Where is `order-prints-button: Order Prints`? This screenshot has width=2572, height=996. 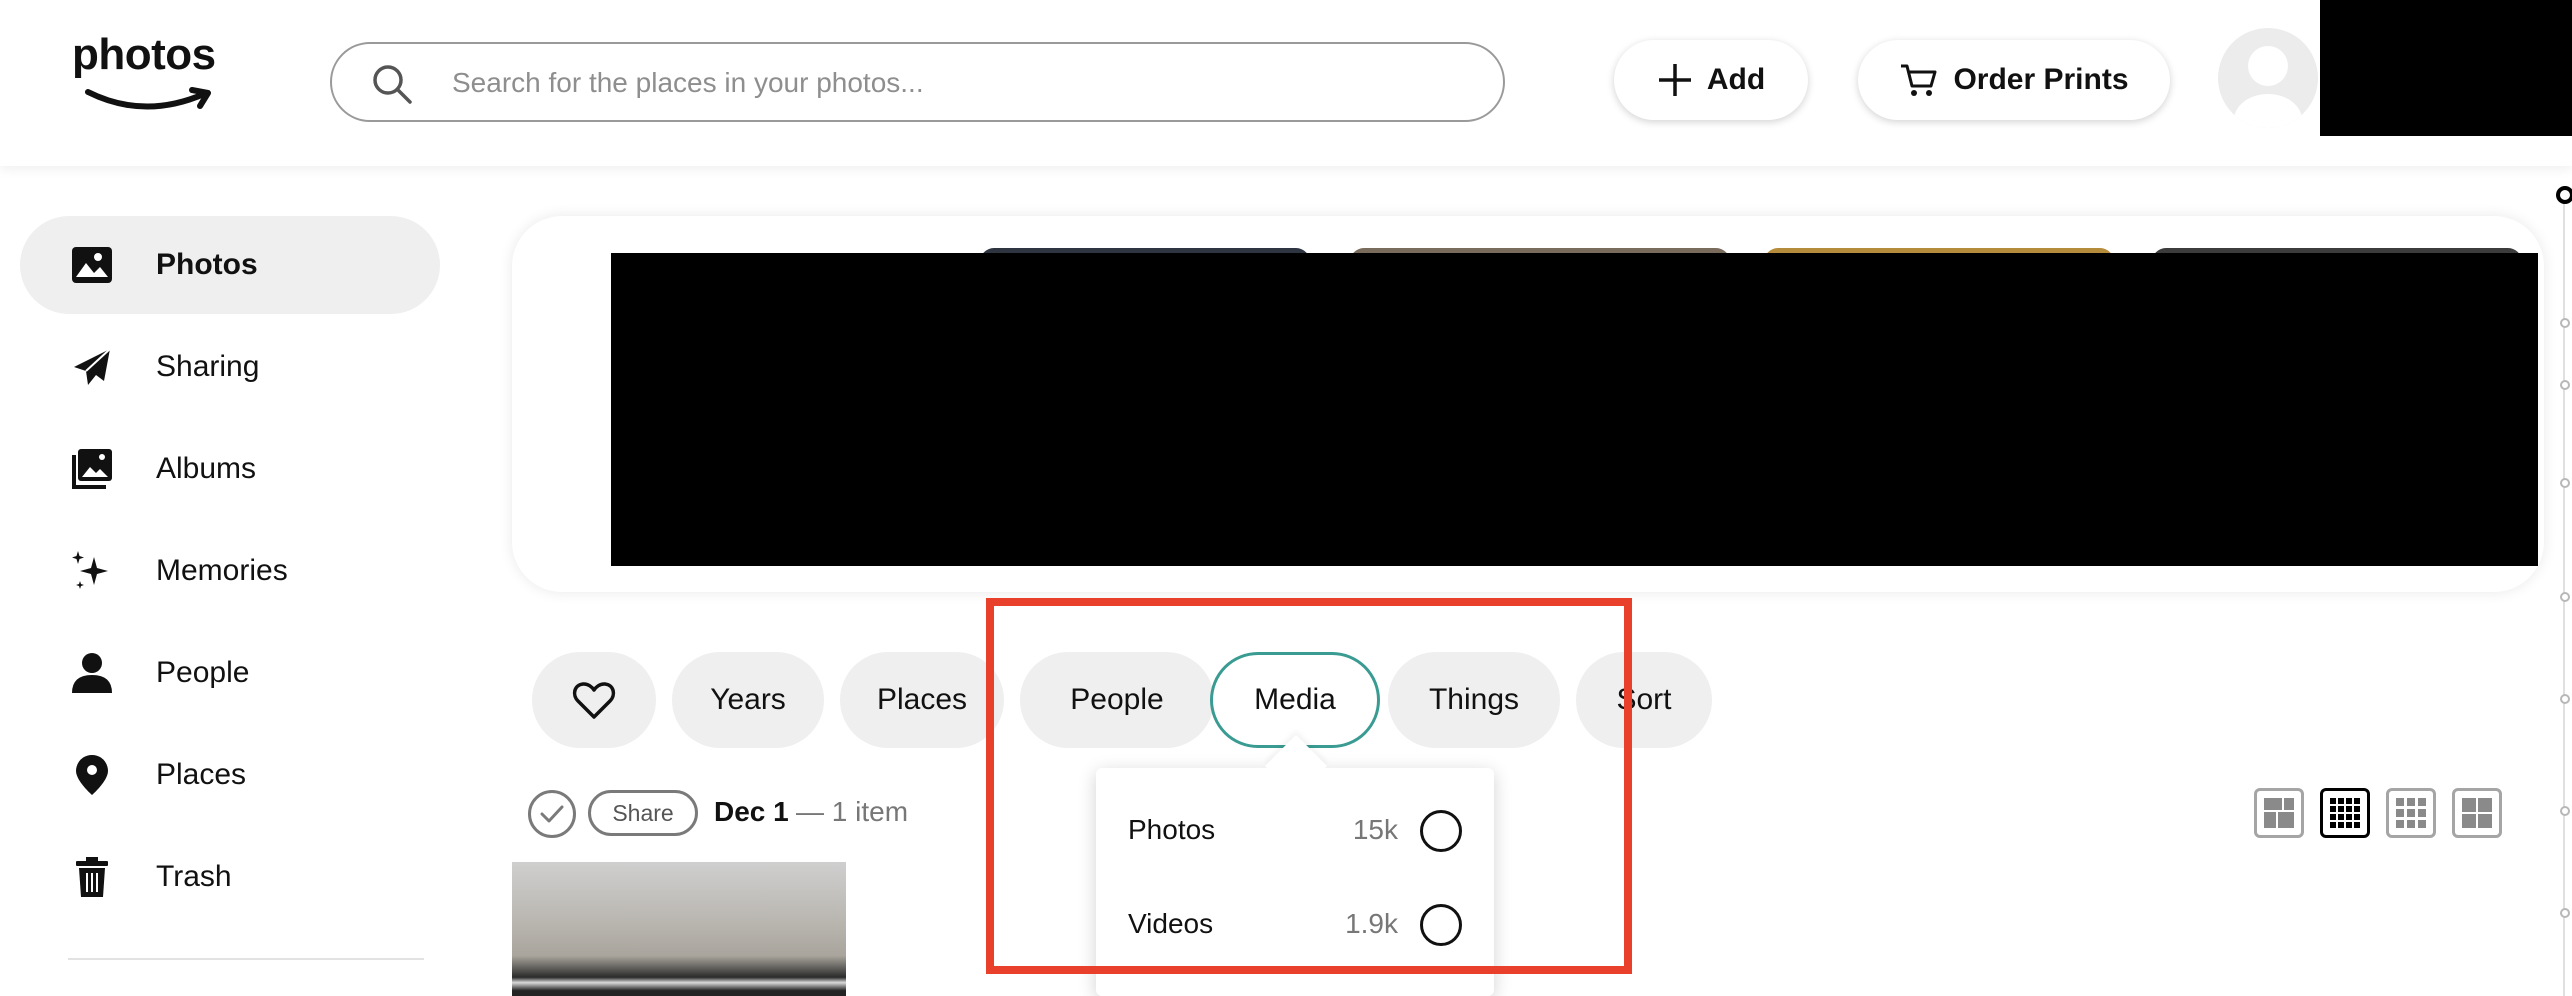
order-prints-button: Order Prints is located at coordinates (2014, 80).